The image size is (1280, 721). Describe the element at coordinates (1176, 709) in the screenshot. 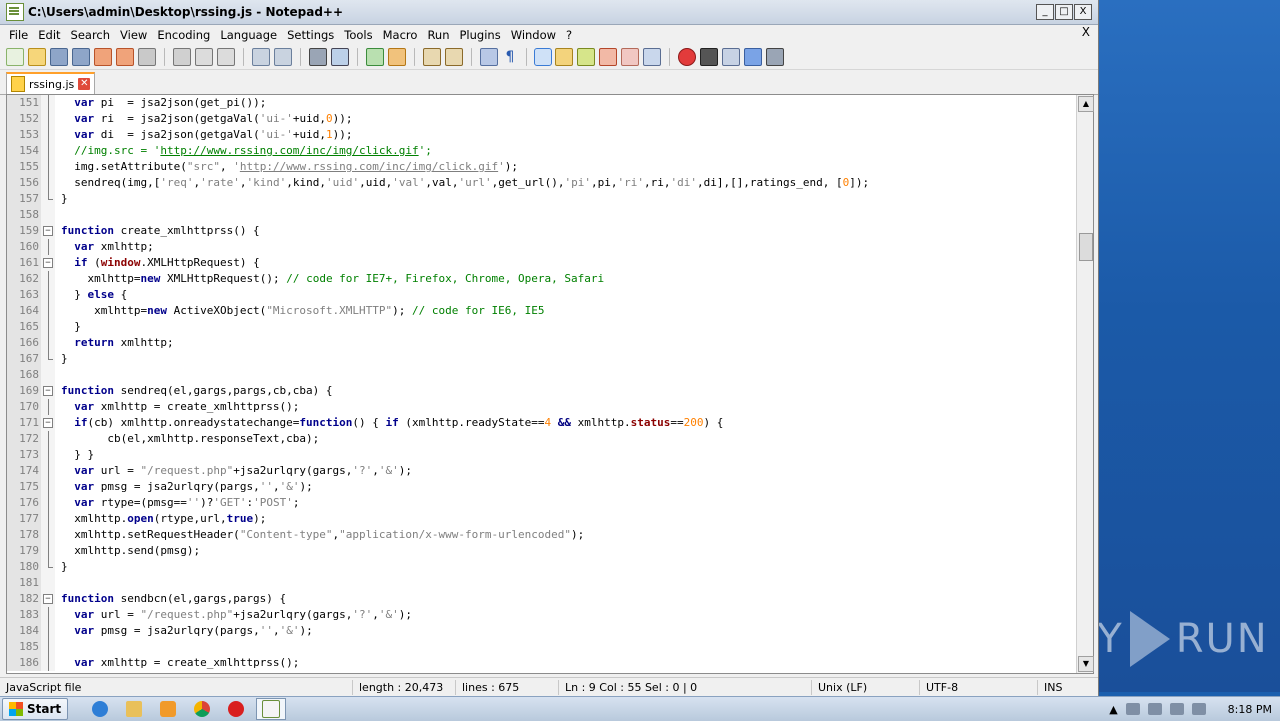

I see `volume-icon` at that location.